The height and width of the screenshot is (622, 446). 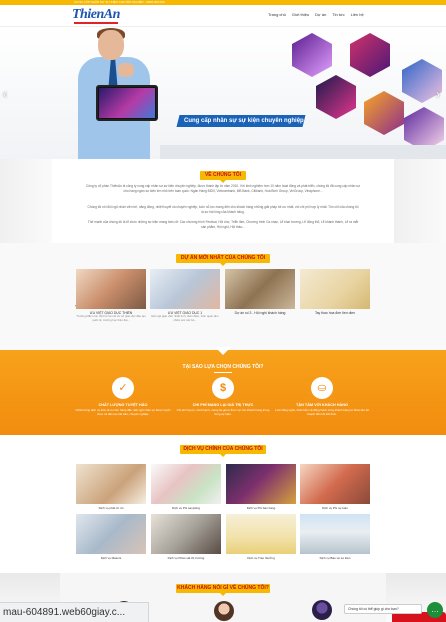 What do you see at coordinates (357, 14) in the screenshot?
I see `nav-contact: Liên hệ` at bounding box center [357, 14].